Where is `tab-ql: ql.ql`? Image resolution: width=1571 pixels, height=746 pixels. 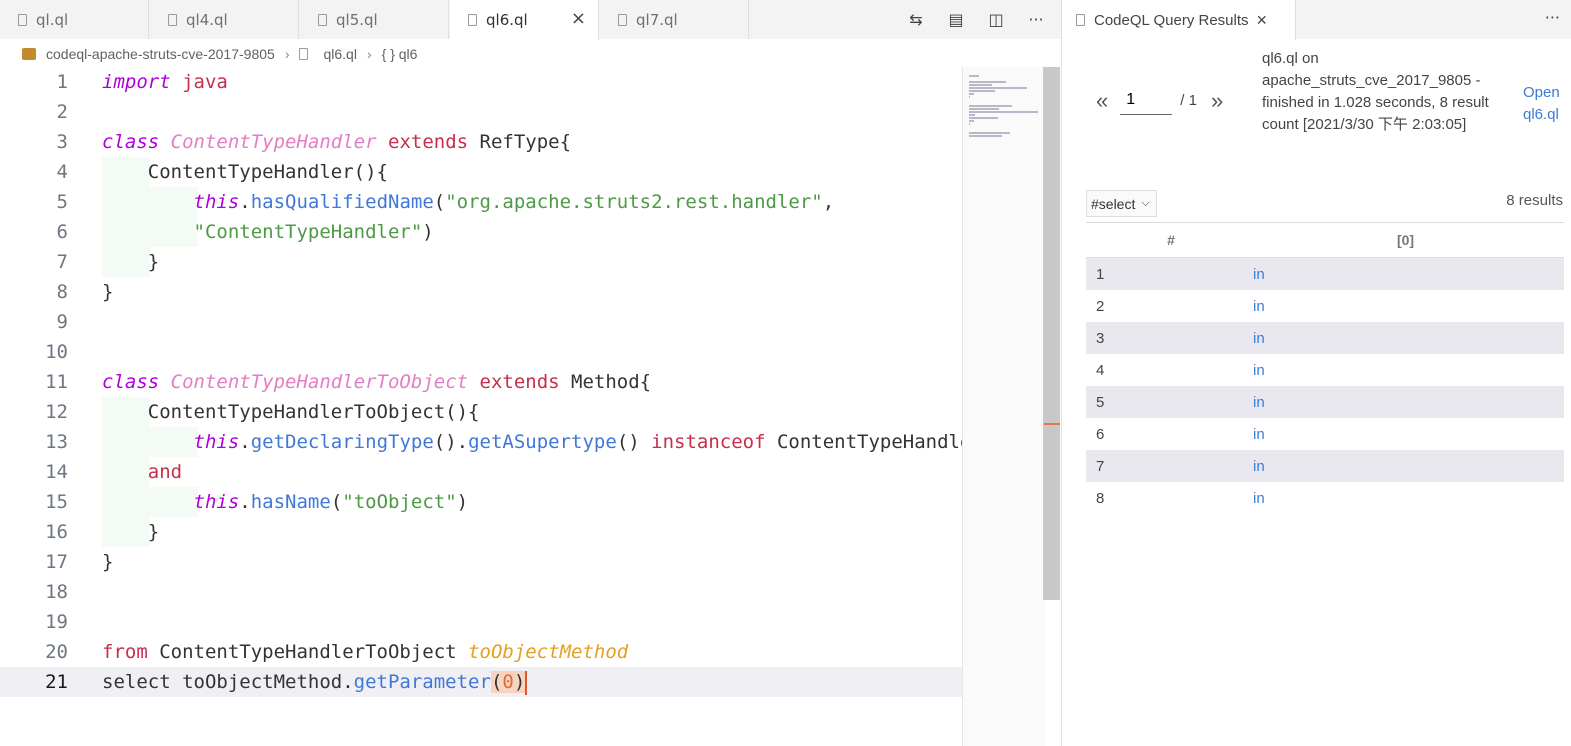 tab-ql: ql.ql is located at coordinates (74, 19).